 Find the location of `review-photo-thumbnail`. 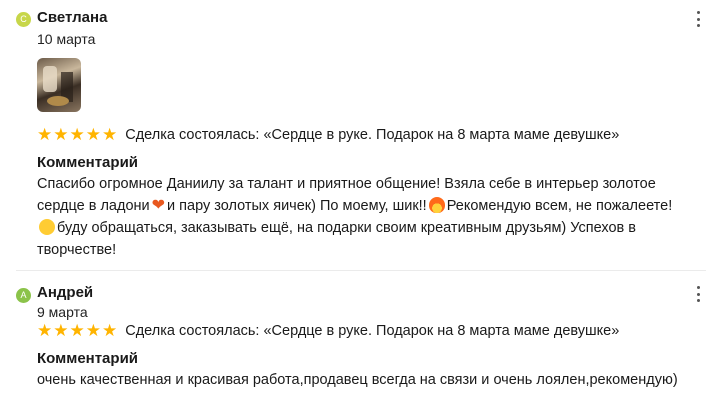

review-photo-thumbnail is located at coordinates (59, 85).